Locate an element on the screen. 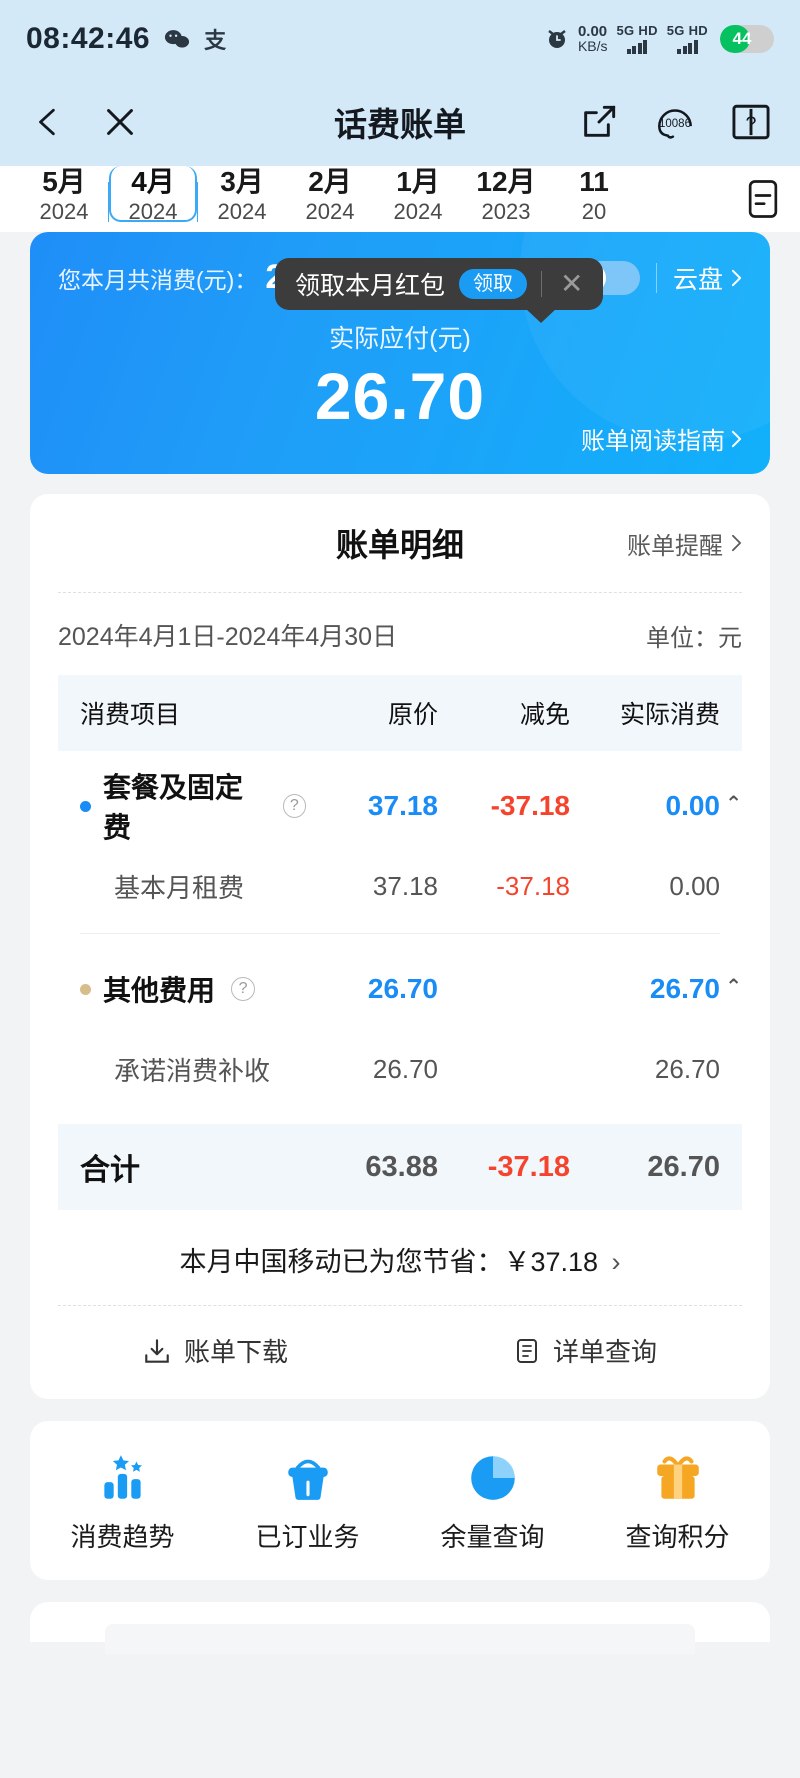 The height and width of the screenshot is (1778, 800). cloud-disk-link: 云盘 is located at coordinates (707, 278).